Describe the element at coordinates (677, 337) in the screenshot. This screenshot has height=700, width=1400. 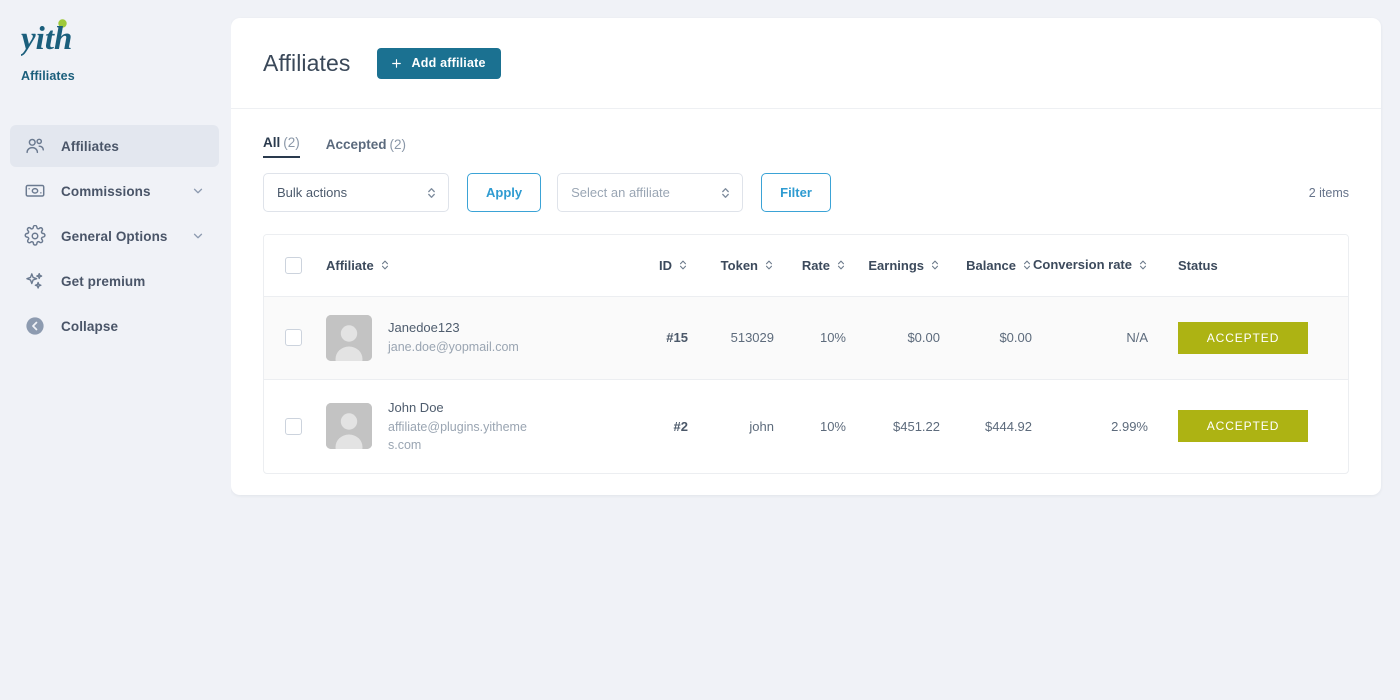
I see `affiliate-id: #15` at that location.